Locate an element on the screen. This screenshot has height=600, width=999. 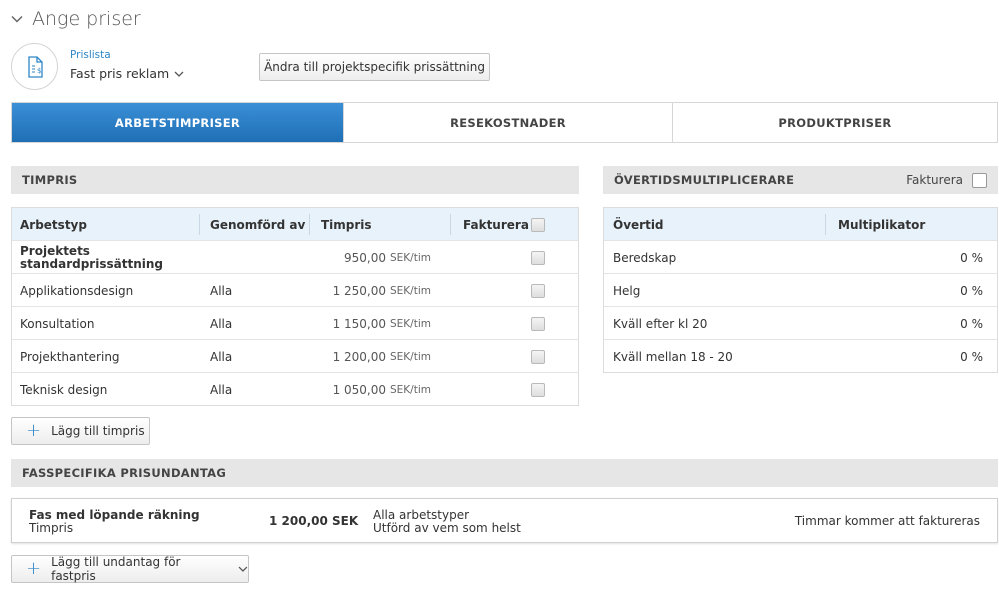
add-hourly-rate-button: + Lägg till timpris is located at coordinates (80, 431).